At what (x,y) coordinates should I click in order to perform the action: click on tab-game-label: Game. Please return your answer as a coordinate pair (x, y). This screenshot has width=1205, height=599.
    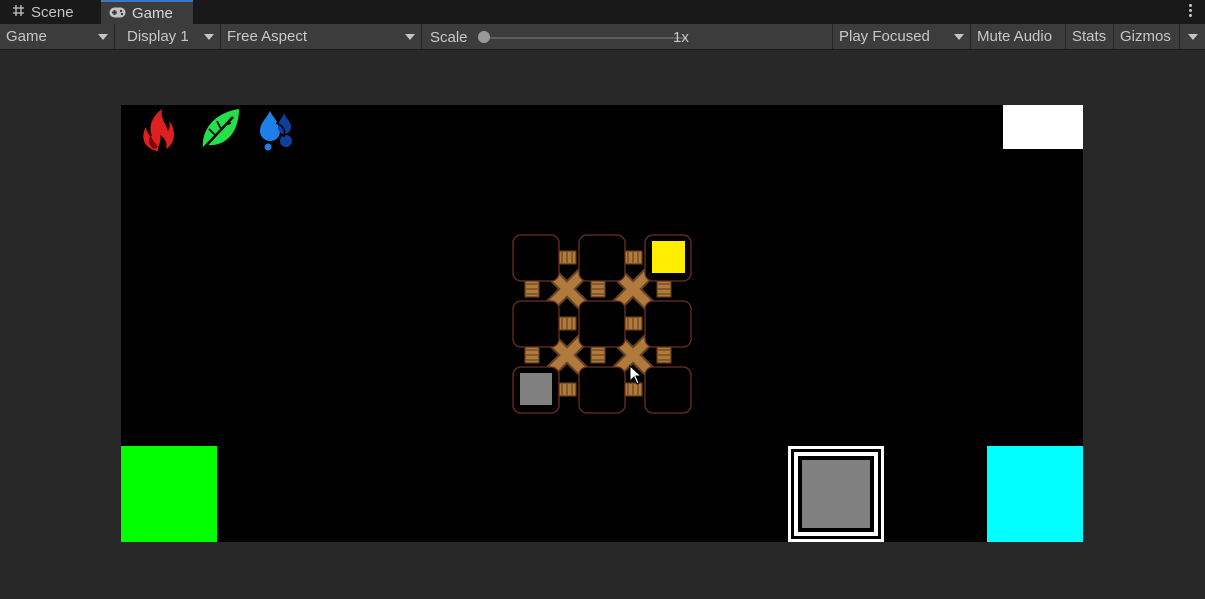
    Looking at the image, I should click on (152, 13).